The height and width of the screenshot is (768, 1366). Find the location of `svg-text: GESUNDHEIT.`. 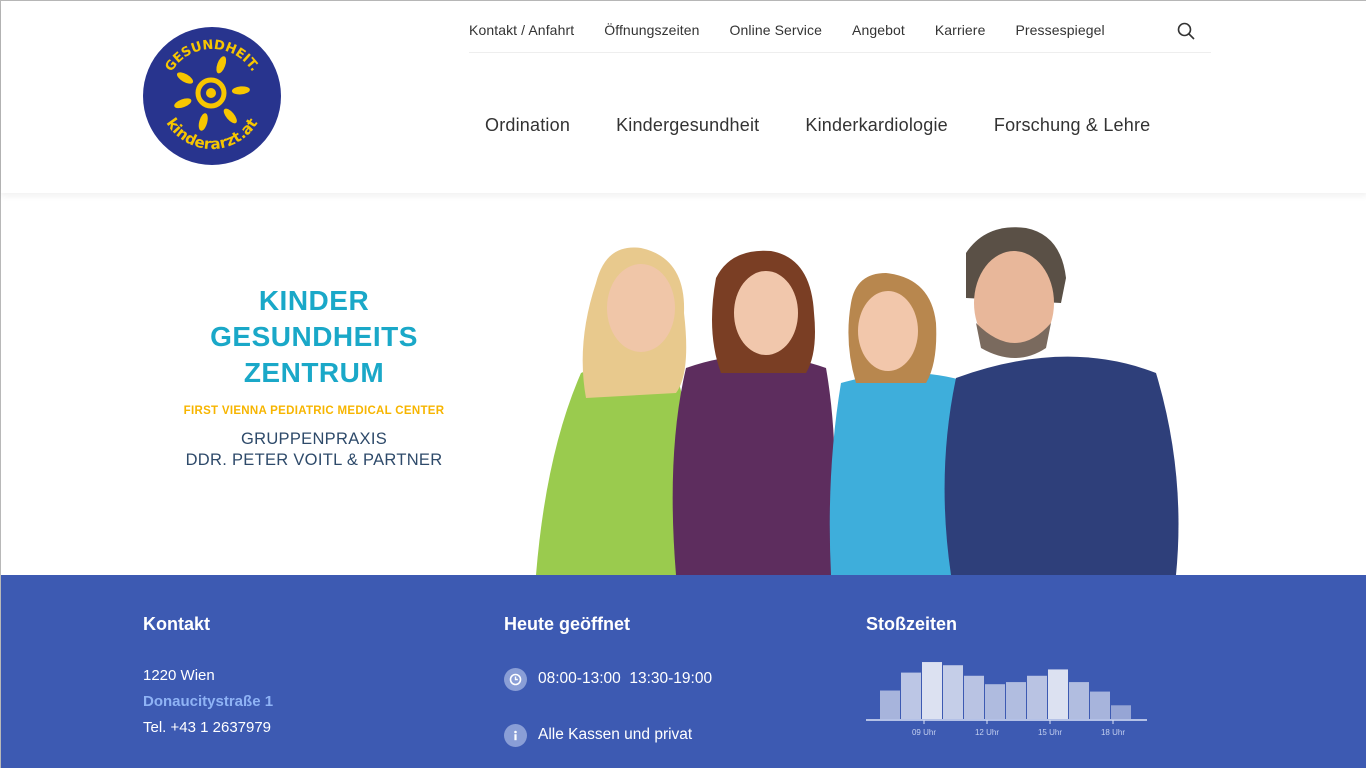

svg-text: GESUNDHEIT. is located at coordinates (211, 56).